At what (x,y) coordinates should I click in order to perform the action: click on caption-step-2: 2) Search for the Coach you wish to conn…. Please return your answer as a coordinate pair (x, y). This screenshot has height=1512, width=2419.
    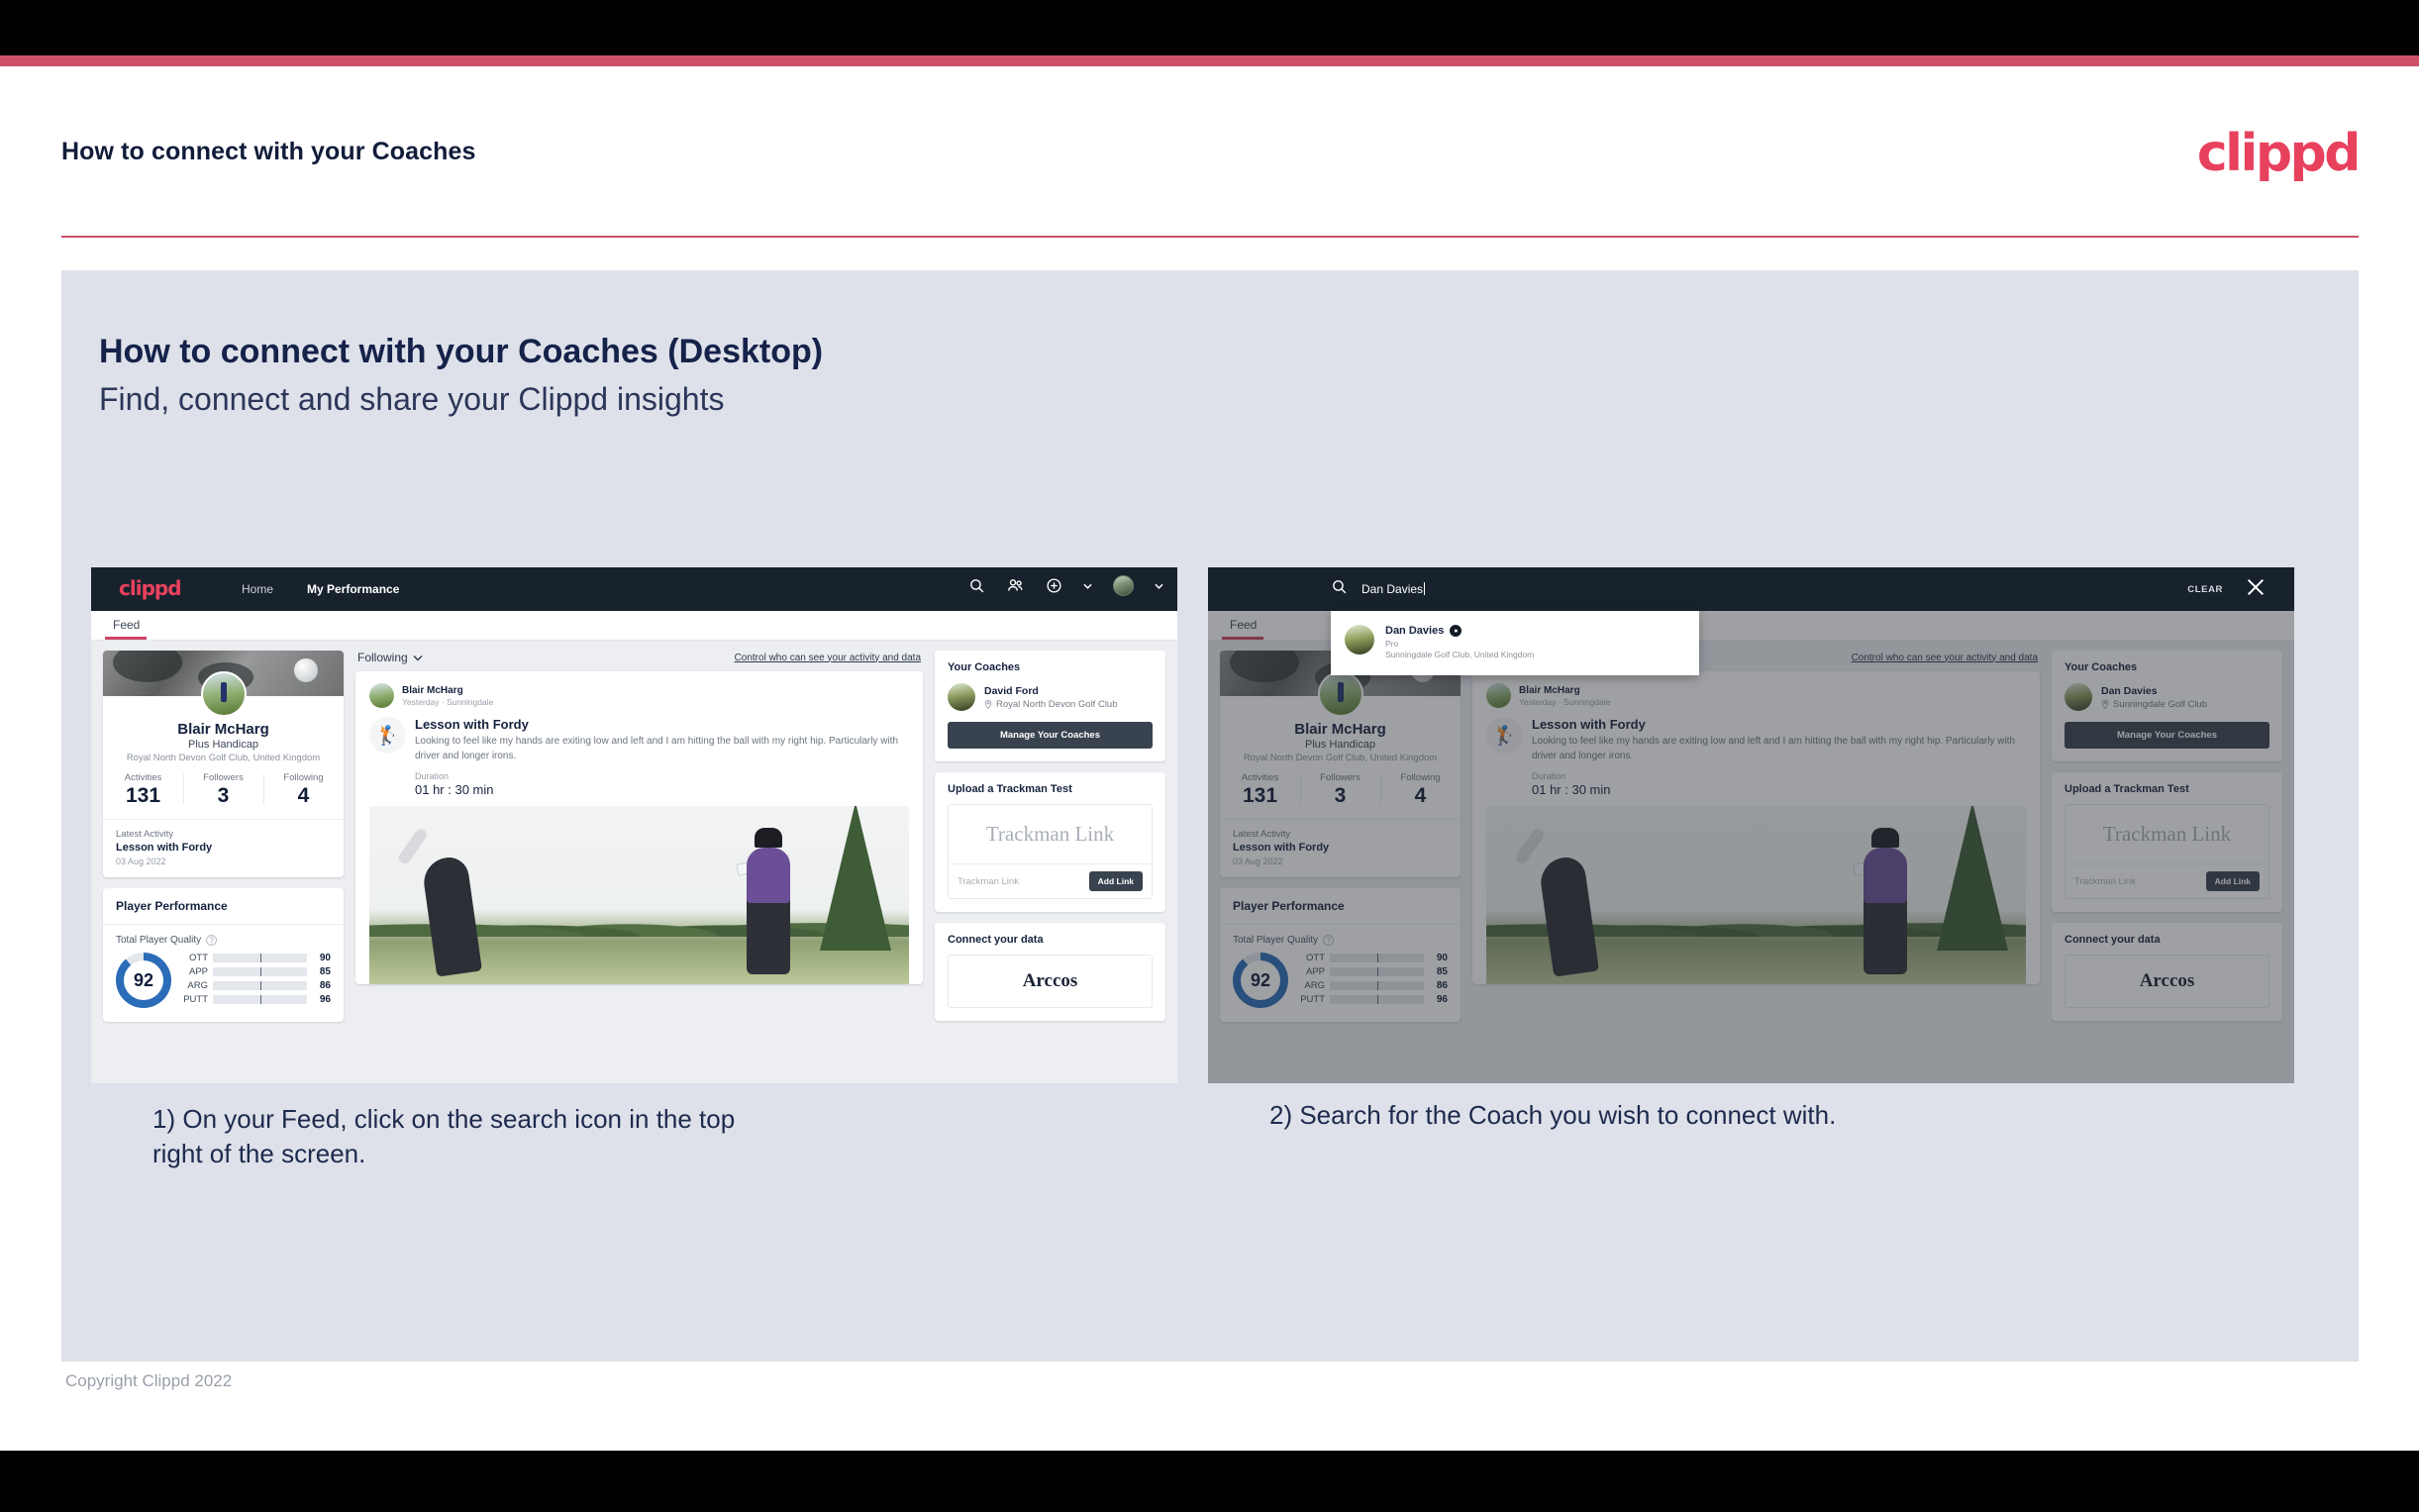
    Looking at the image, I should click on (1553, 1115).